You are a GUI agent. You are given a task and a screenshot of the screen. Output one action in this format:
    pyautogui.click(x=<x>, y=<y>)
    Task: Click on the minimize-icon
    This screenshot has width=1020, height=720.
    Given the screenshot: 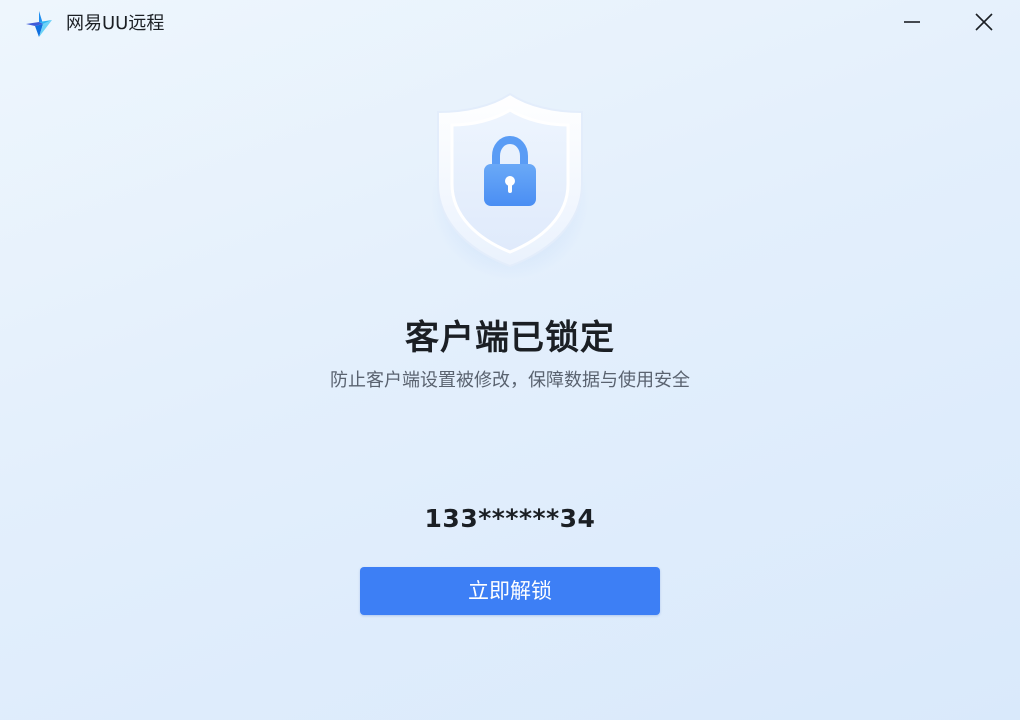 What is the action you would take?
    pyautogui.click(x=912, y=24)
    